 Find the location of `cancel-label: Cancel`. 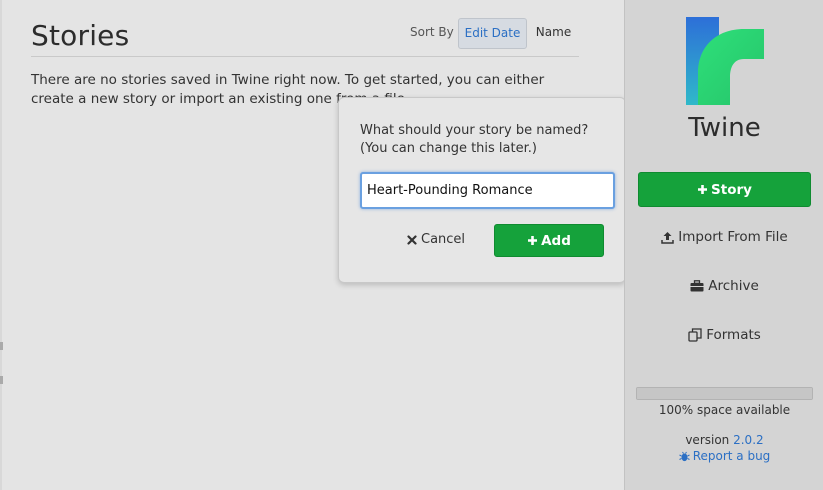

cancel-label: Cancel is located at coordinates (443, 239).